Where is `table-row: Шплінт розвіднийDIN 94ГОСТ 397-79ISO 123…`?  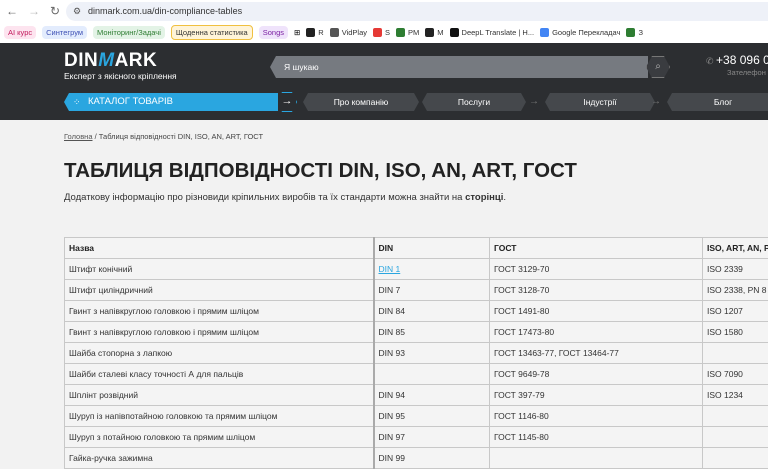
table-row: Шплінт розвіднийDIN 94ГОСТ 397-79ISO 123… is located at coordinates (416, 395).